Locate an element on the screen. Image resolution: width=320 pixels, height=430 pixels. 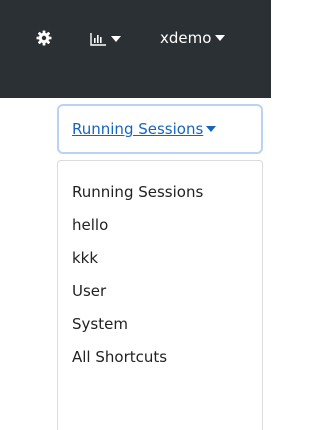
user-menu-toggle: xdemo is located at coordinates (193, 38).